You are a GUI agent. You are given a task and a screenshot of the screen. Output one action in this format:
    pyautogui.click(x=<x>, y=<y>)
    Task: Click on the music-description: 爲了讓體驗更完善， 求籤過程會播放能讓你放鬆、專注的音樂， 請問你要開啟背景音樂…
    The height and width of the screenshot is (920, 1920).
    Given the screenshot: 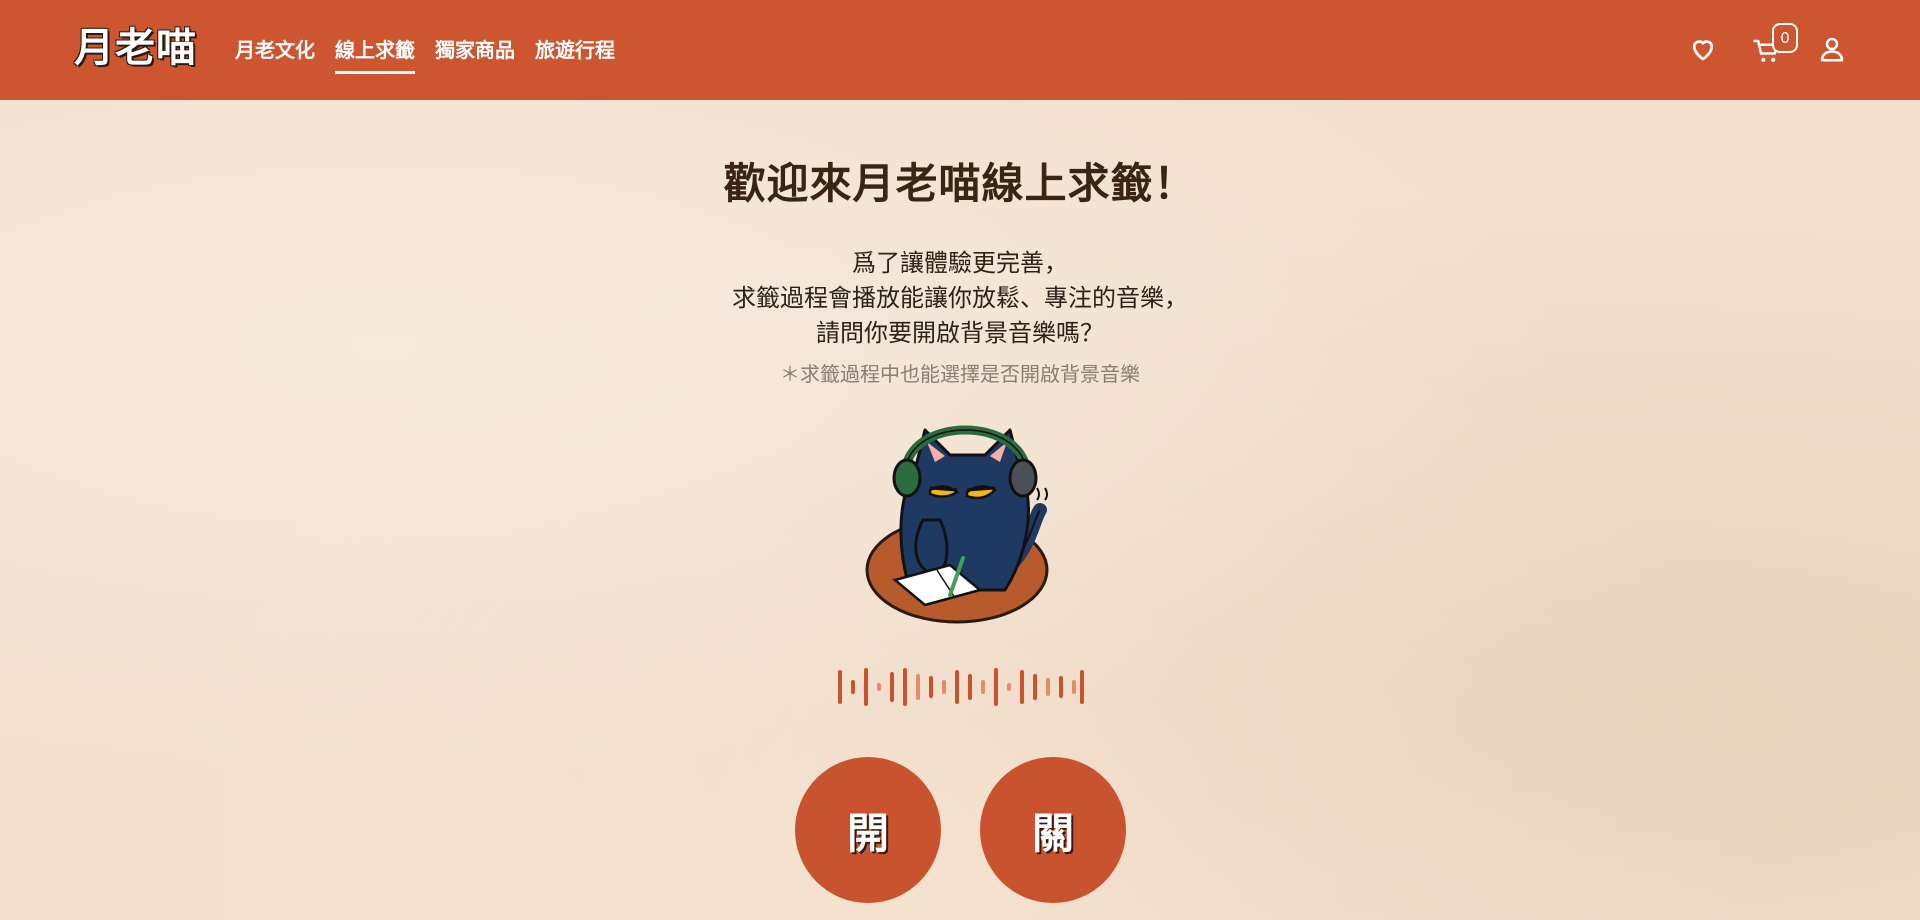 What is the action you would take?
    pyautogui.click(x=960, y=298)
    